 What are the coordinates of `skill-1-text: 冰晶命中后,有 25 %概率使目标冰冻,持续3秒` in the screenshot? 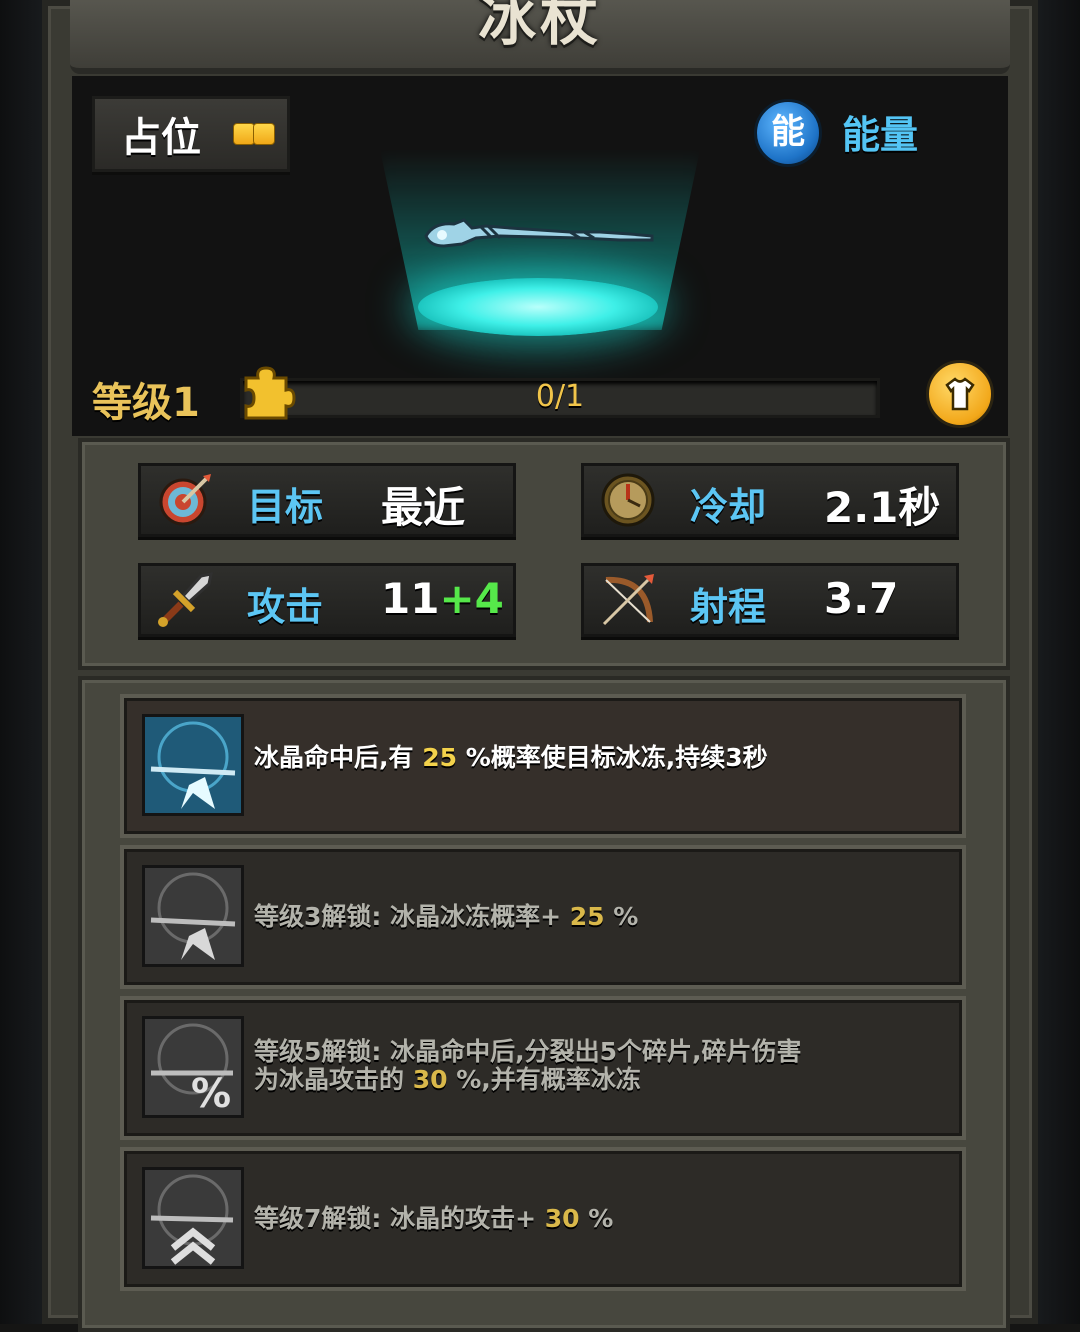 It's located at (598, 758).